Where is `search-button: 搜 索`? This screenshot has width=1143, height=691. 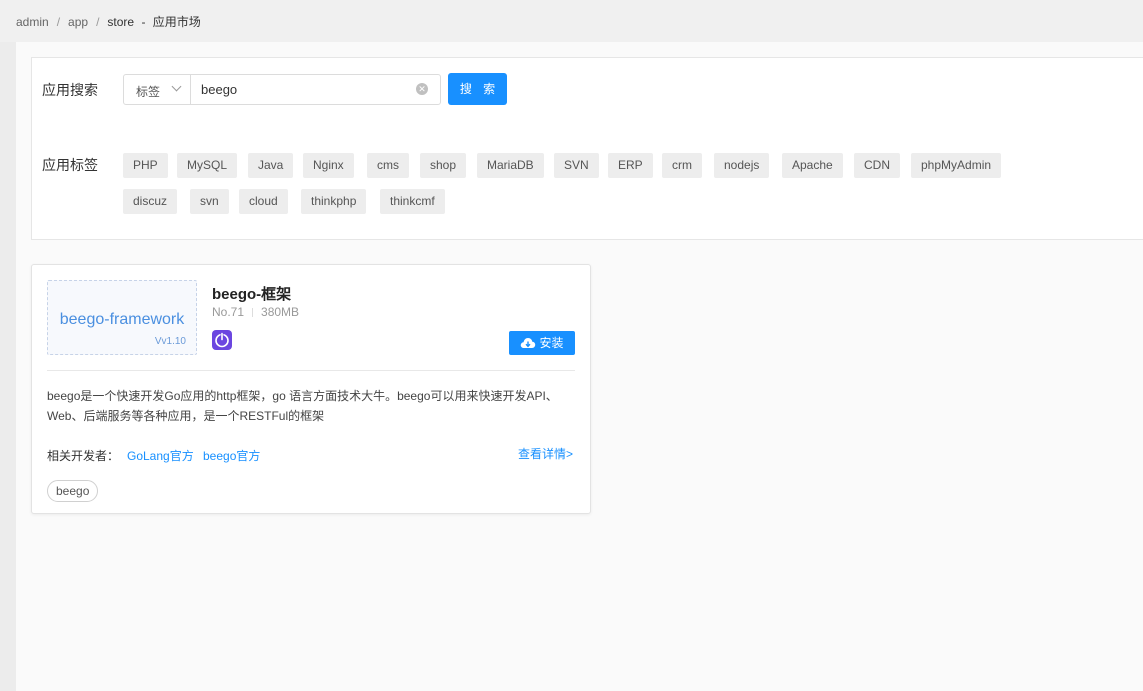
search-button: 搜 索 is located at coordinates (477, 89).